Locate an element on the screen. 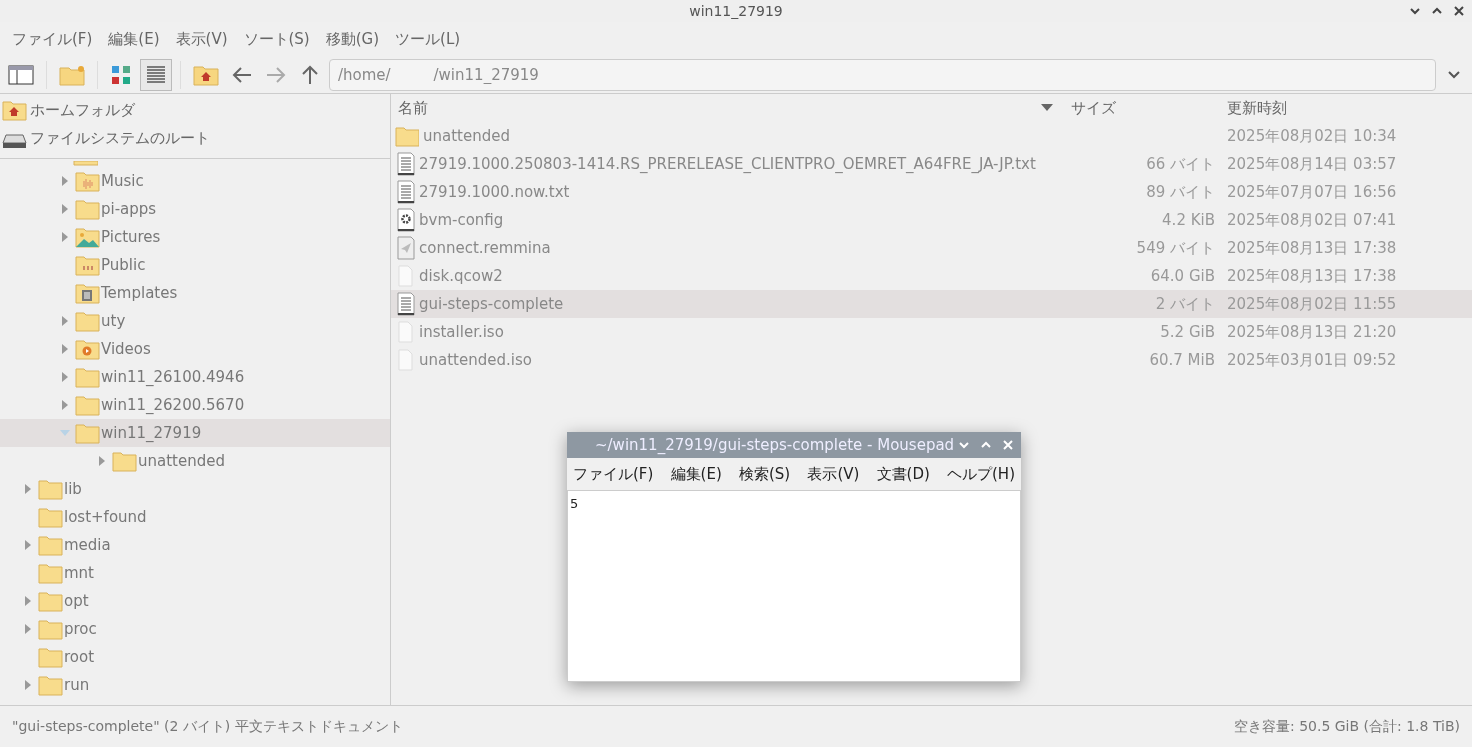  sidebar-pane-icon is located at coordinates (21, 75).